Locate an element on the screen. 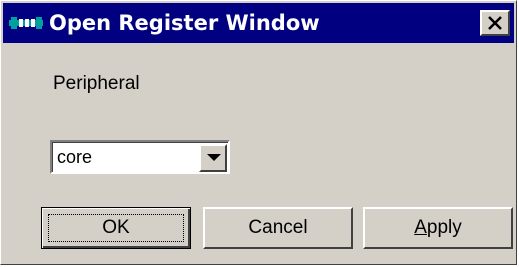 This screenshot has height=267, width=519. combobox-field: core is located at coordinates (140, 157).